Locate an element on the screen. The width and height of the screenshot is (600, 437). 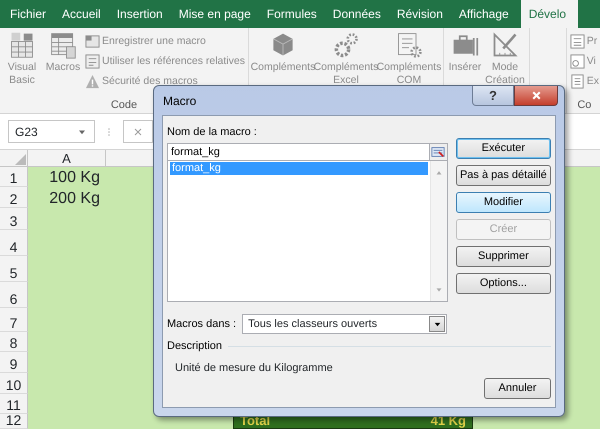
row-header: 5 is located at coordinates (14, 269).